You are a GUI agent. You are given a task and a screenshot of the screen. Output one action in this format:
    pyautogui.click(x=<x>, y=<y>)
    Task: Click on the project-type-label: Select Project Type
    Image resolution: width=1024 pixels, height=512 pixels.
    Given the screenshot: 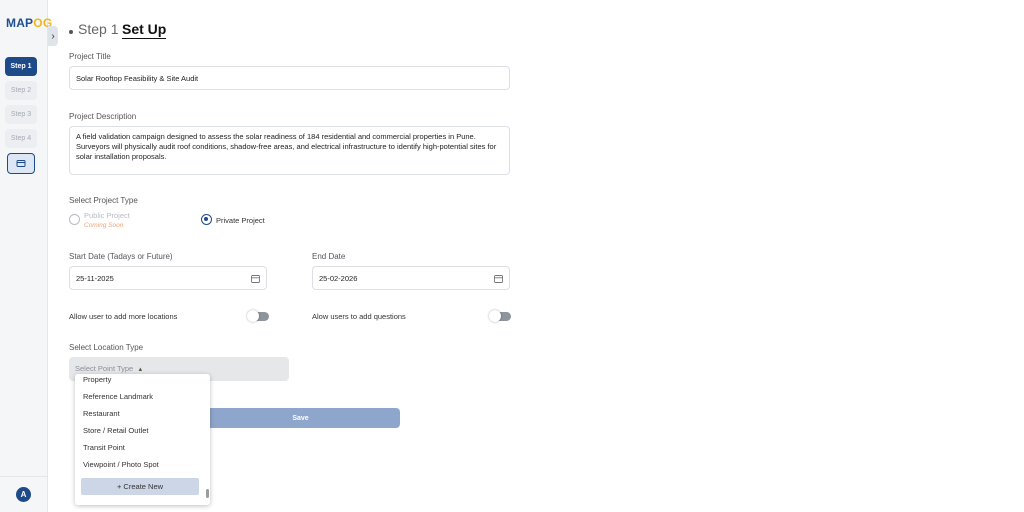 What is the action you would take?
    pyautogui.click(x=103, y=200)
    